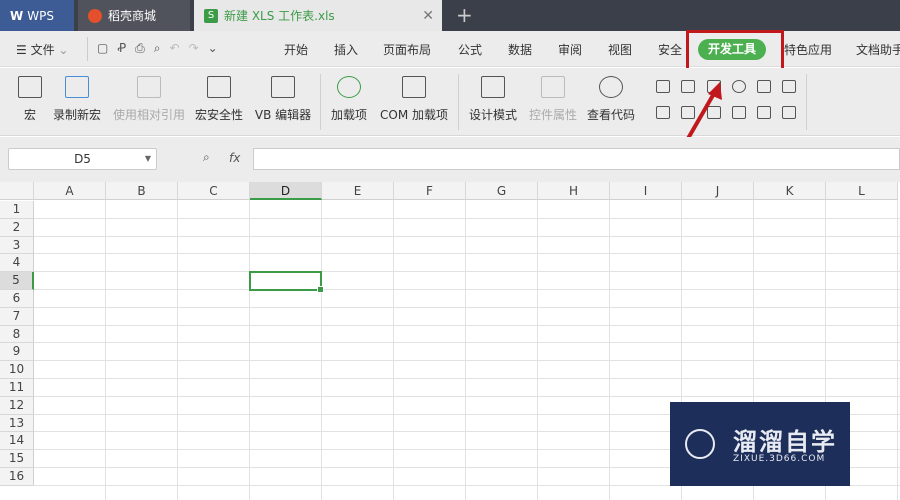 This screenshot has height=500, width=900. Describe the element at coordinates (790, 191) in the screenshot. I see `column-header: K` at that location.